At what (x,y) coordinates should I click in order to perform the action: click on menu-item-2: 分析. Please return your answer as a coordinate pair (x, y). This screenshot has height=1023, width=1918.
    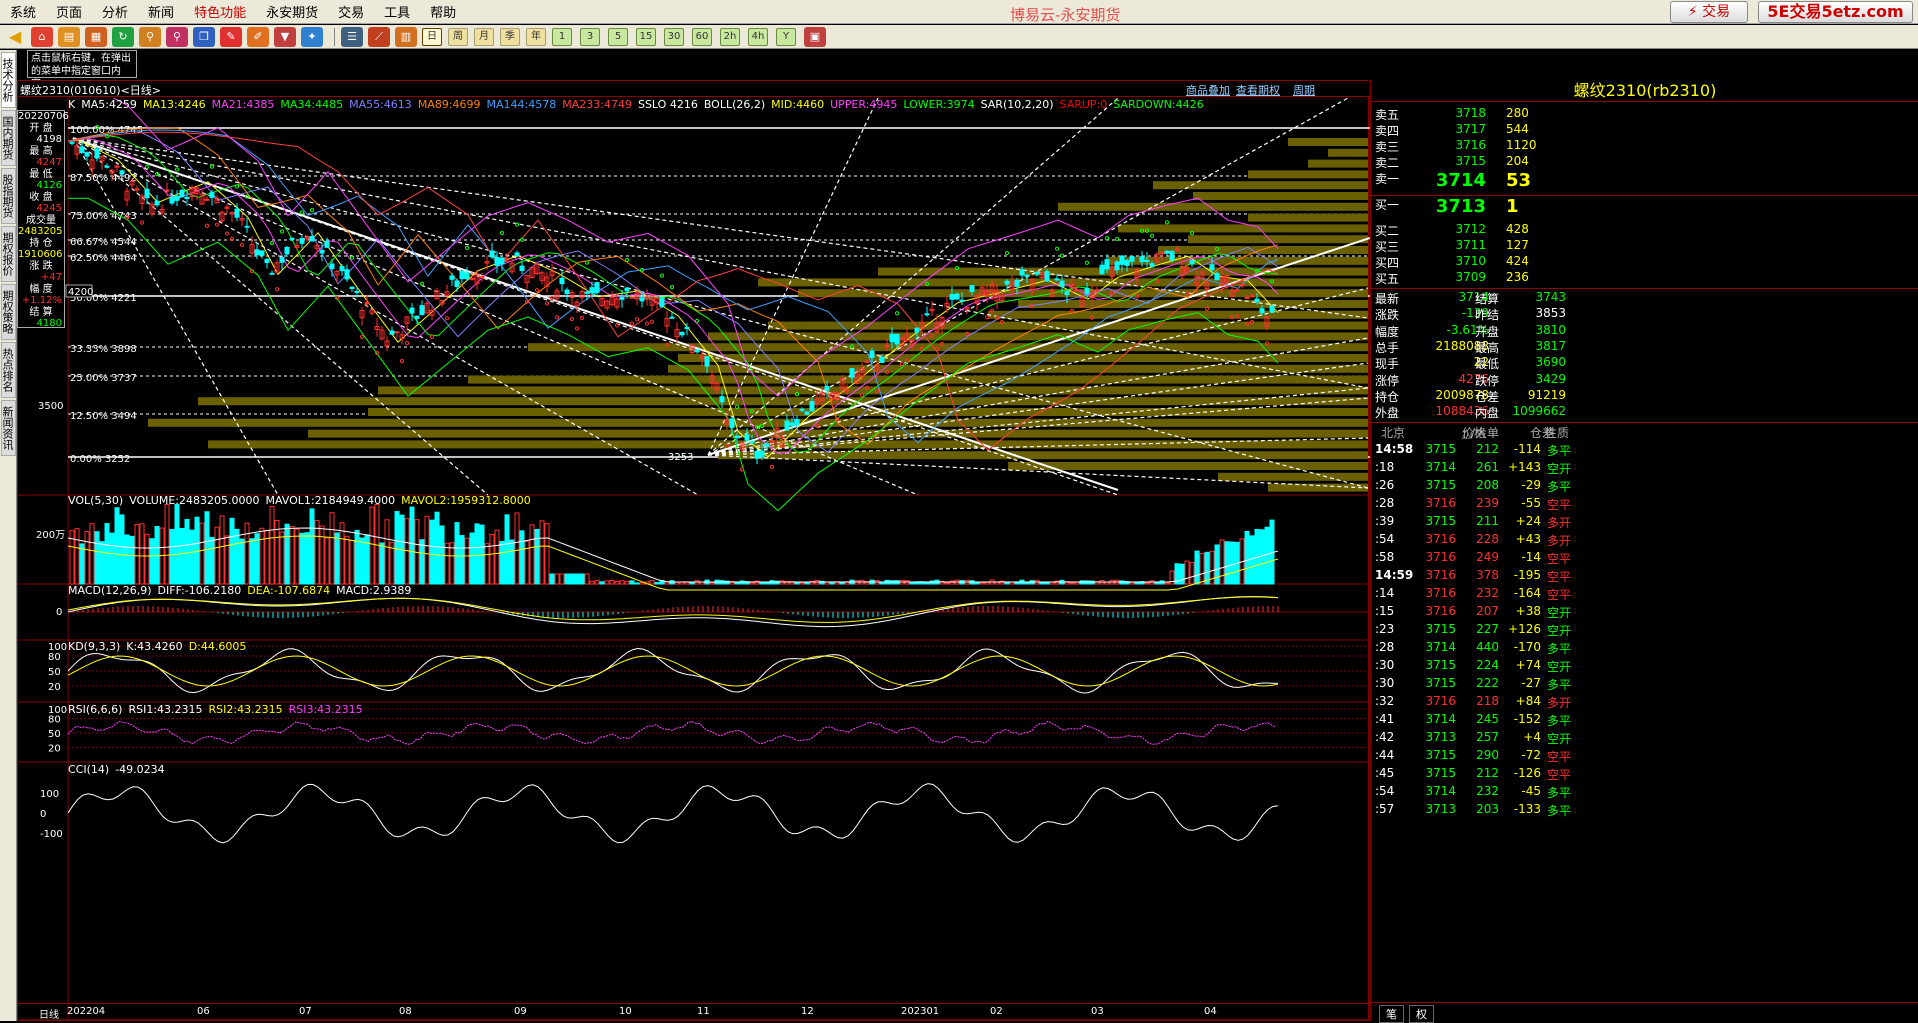
    Looking at the image, I should click on (115, 11).